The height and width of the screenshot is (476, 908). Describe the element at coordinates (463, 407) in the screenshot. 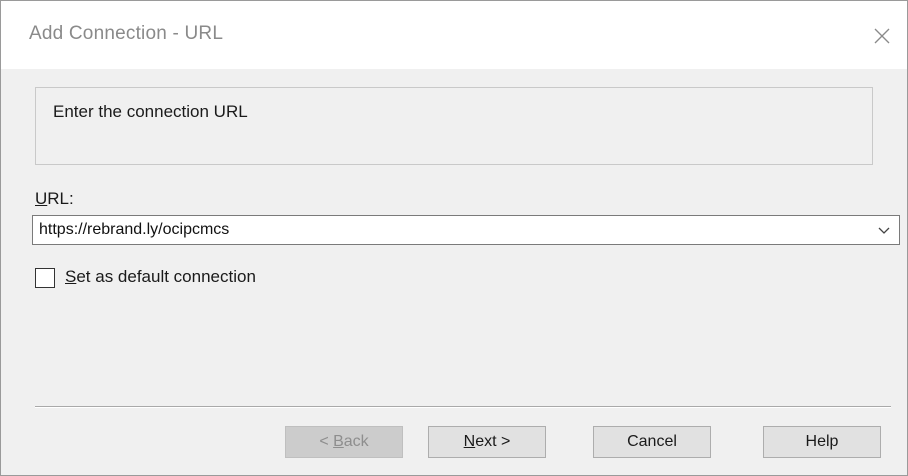

I see `button-separator` at that location.